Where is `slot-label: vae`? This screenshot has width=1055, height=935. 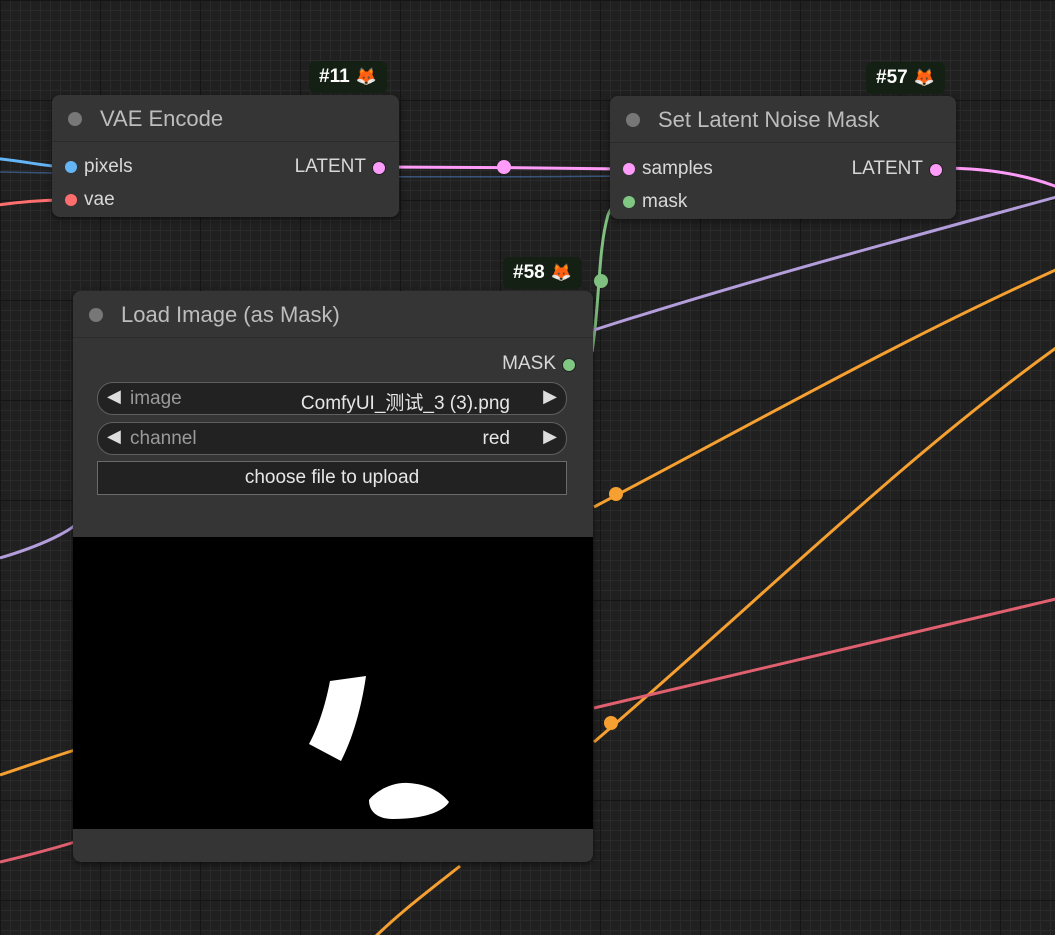
slot-label: vae is located at coordinates (99, 199).